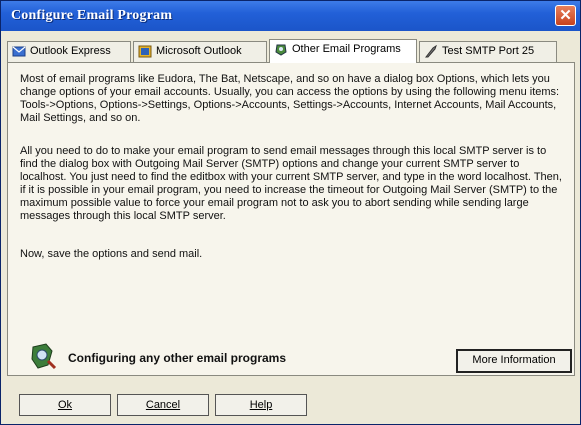  I want to click on tab-test-smtp-port: Test SMTP Port 25, so click(488, 51).